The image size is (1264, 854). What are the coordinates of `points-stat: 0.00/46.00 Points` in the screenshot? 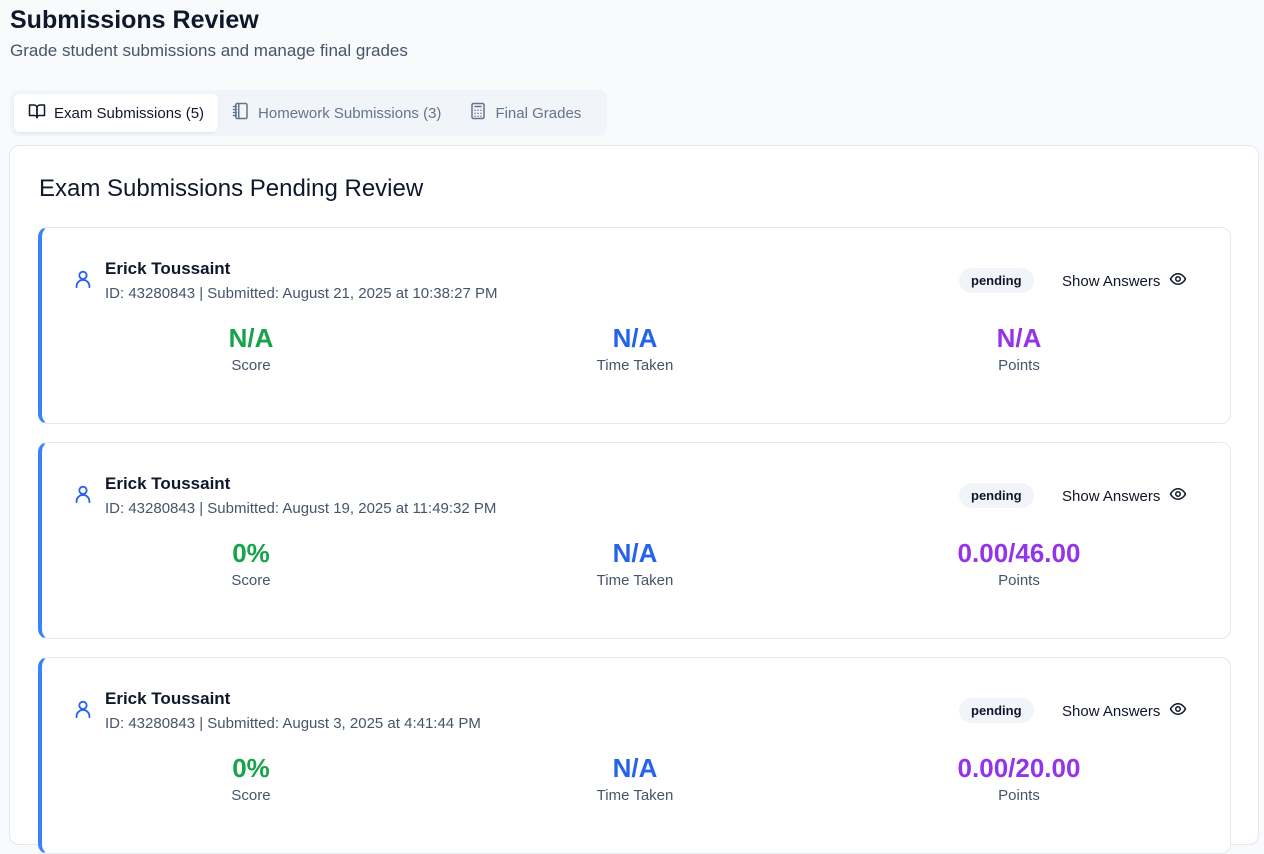 It's located at (1019, 562).